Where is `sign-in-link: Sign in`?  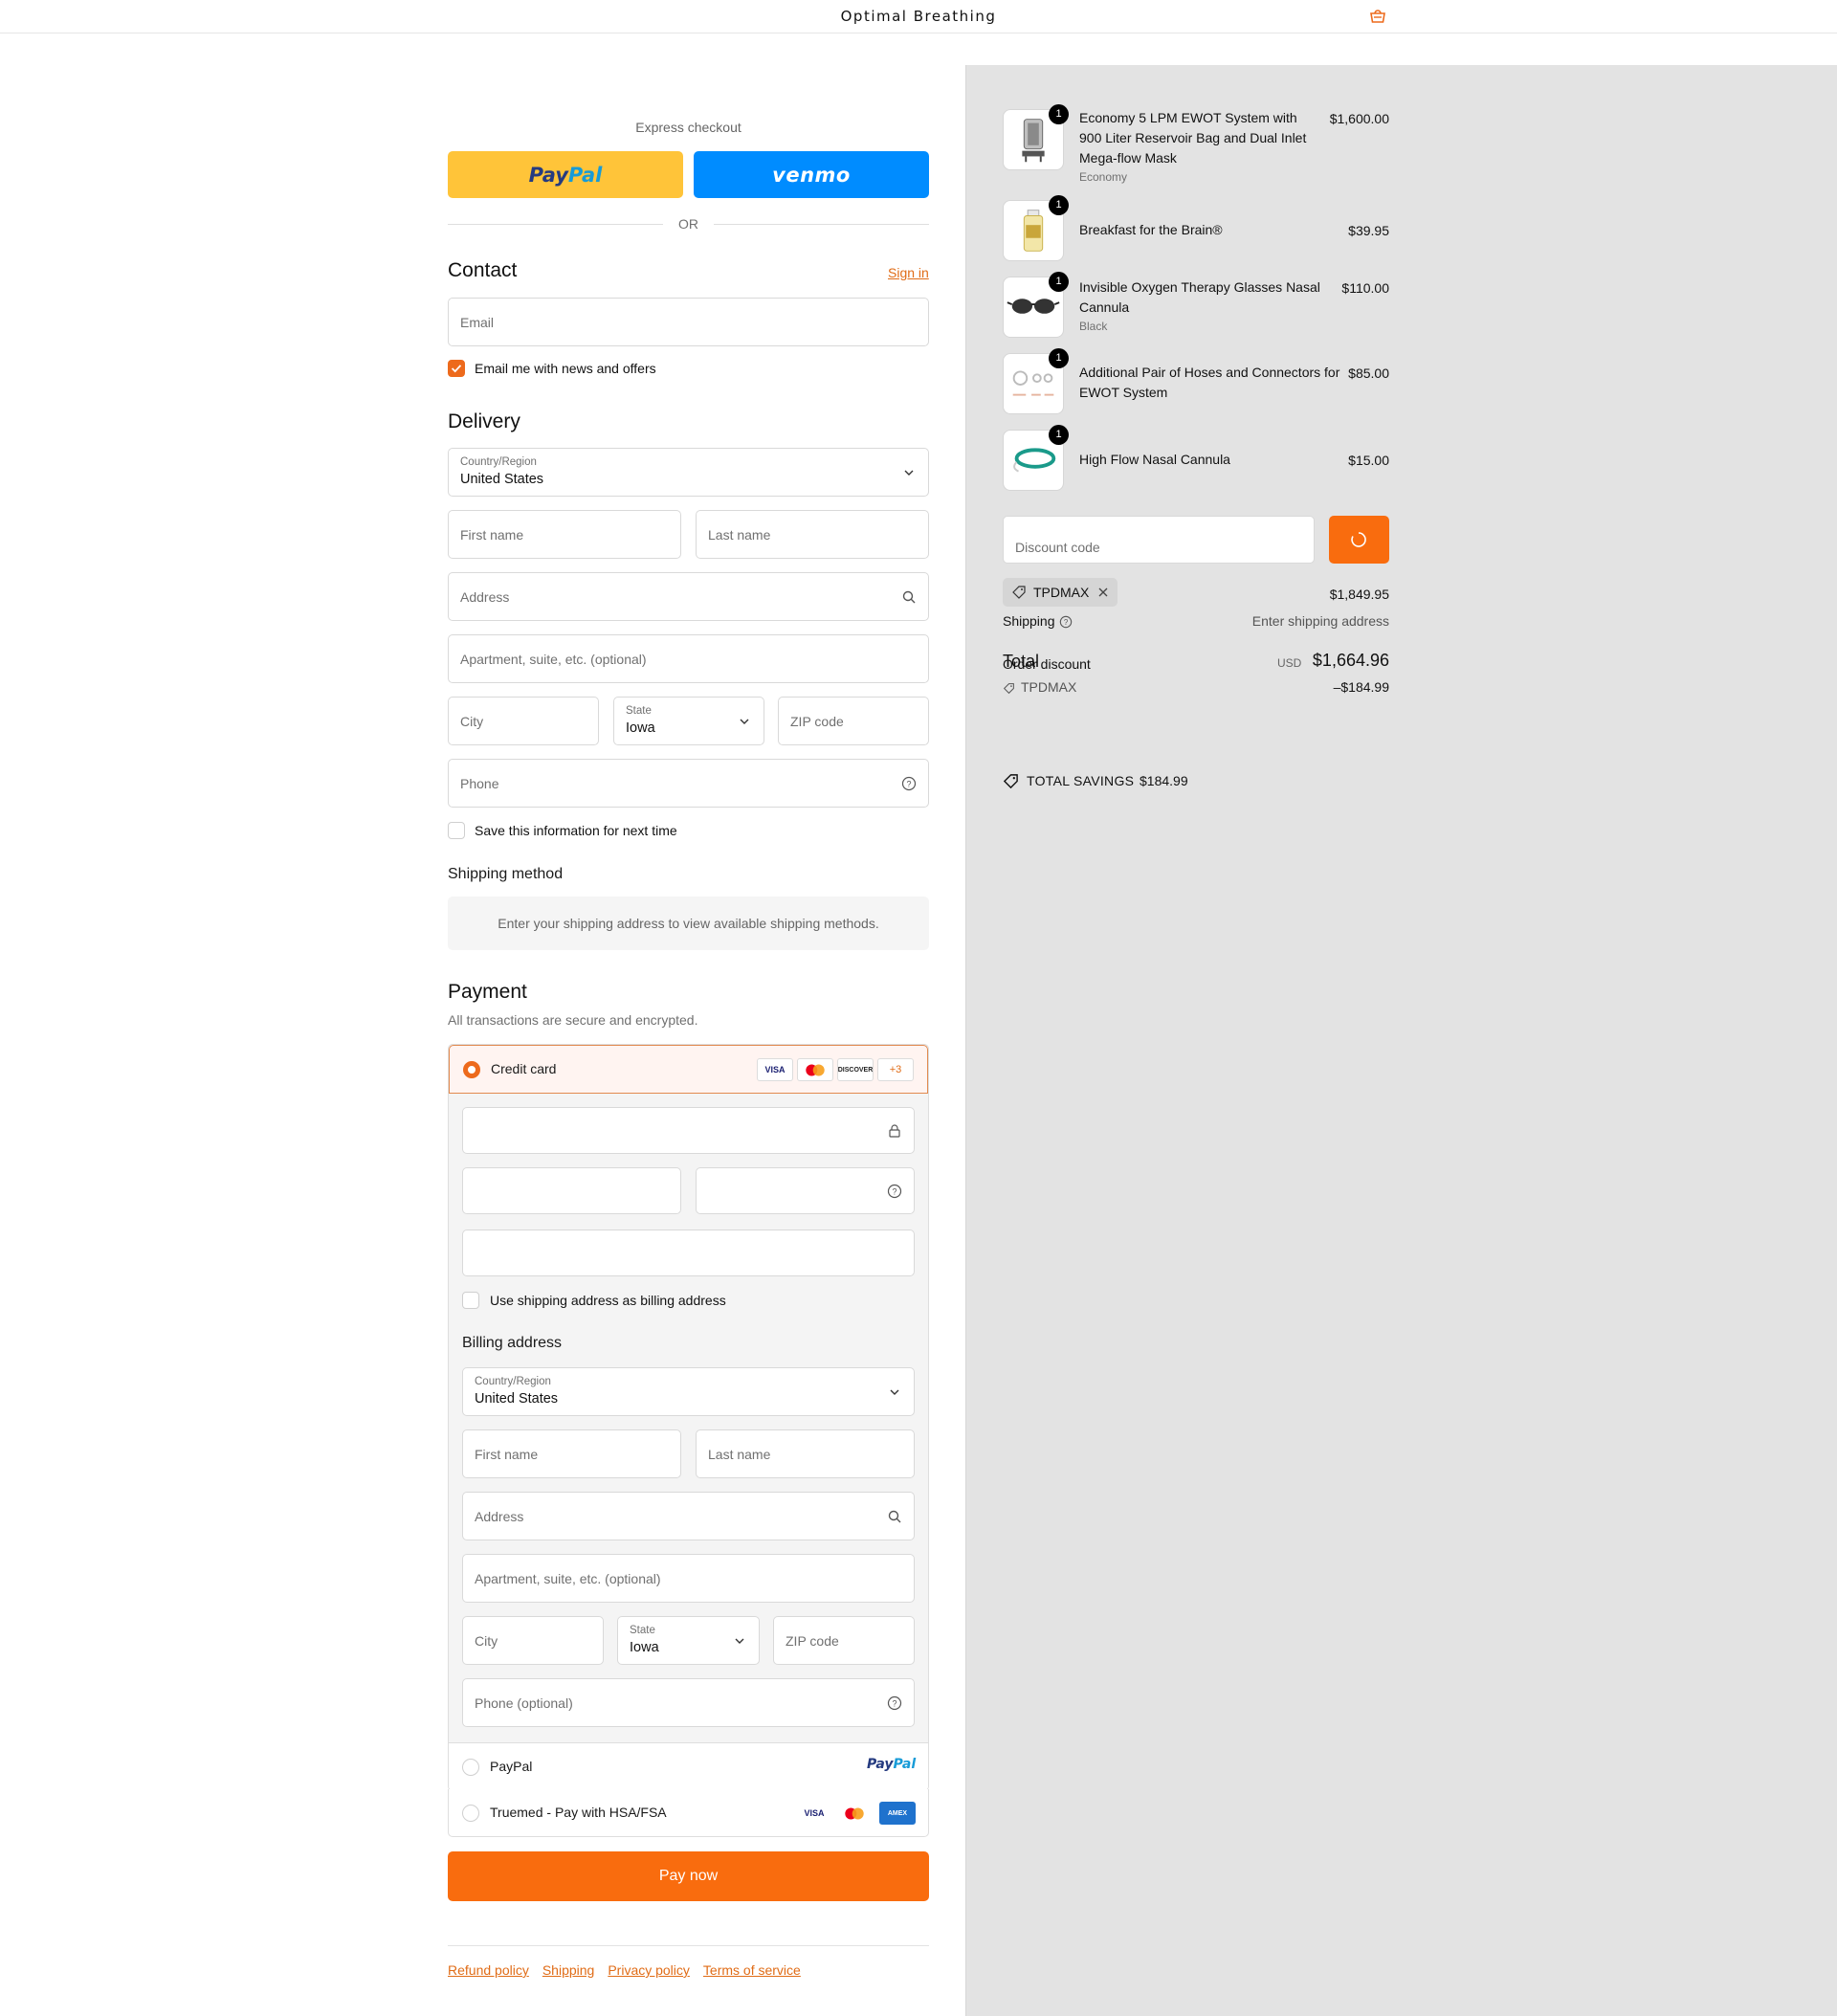
sign-in-link: Sign in is located at coordinates (908, 272).